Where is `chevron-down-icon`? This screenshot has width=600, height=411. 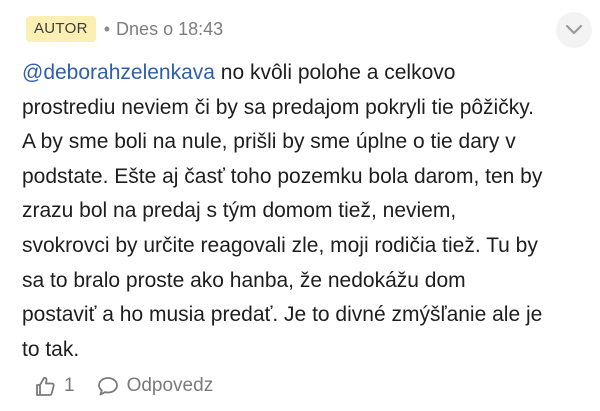
chevron-down-icon is located at coordinates (574, 29).